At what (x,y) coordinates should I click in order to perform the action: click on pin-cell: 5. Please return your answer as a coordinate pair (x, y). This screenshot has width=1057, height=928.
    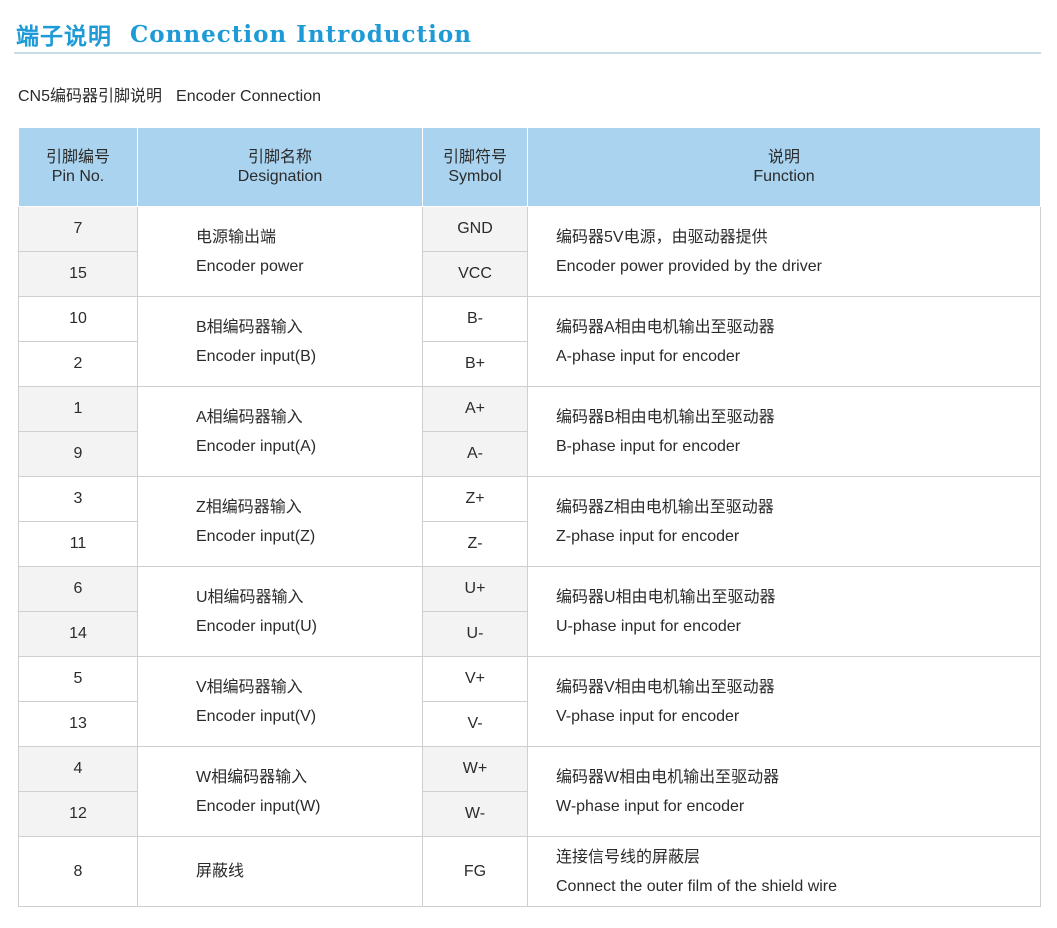
    Looking at the image, I should click on (78, 679).